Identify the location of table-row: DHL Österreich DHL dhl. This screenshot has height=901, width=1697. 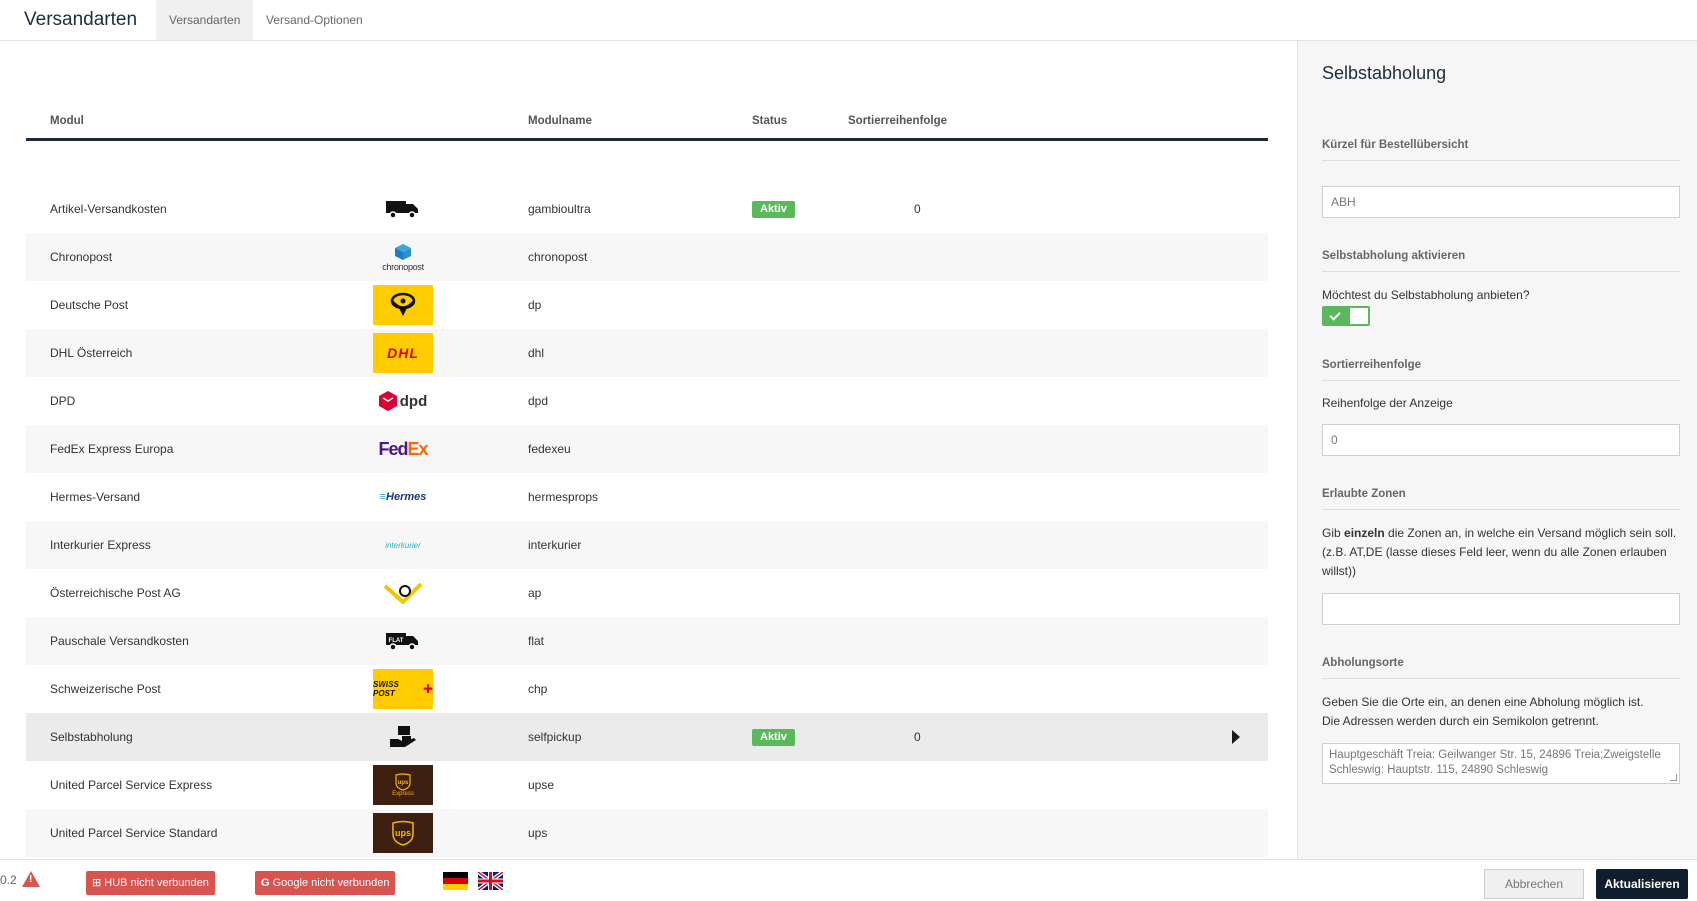
(647, 353).